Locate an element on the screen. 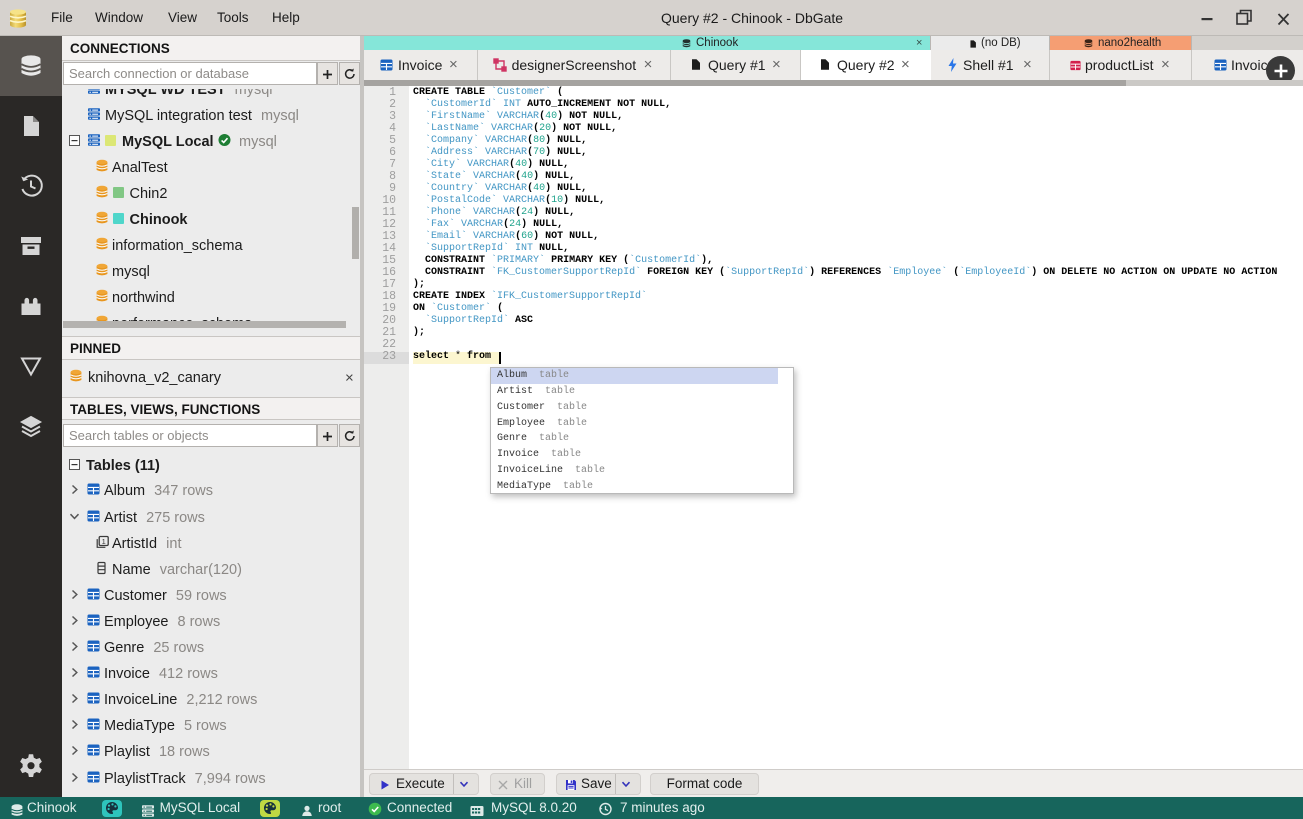 The image size is (1303, 819). svg-text: 1 is located at coordinates (104, 540).